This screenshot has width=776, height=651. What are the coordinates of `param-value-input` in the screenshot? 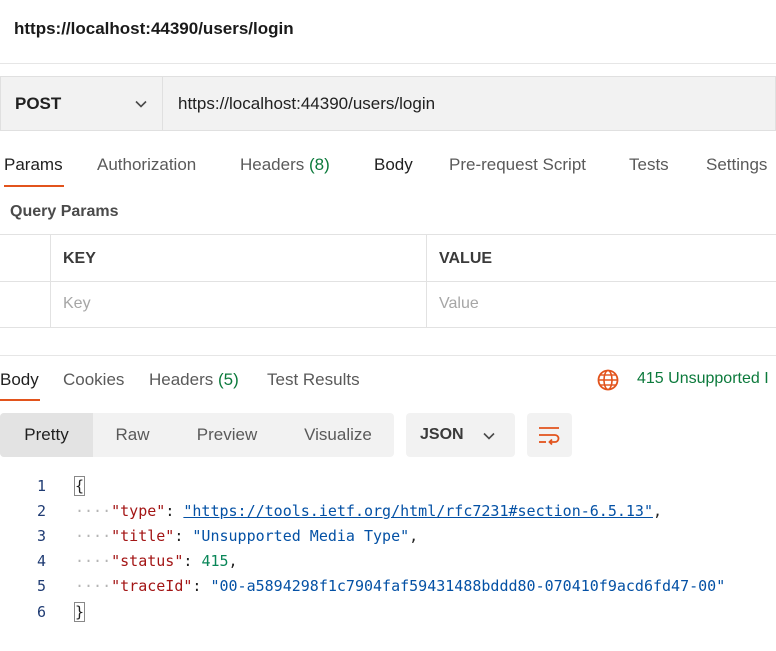 It's located at (601, 304).